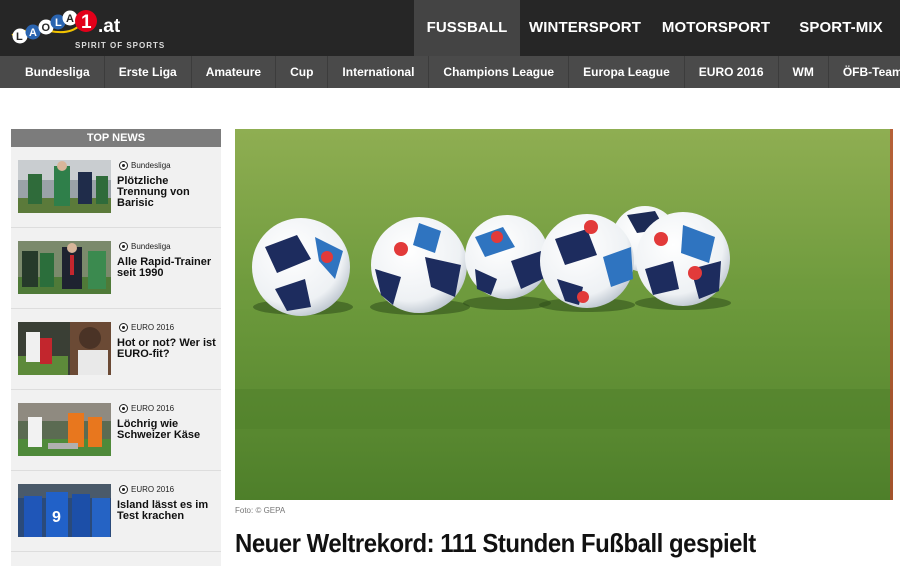 The width and height of the screenshot is (900, 566). What do you see at coordinates (234, 72) in the screenshot?
I see `subnav-amateure: Amateure` at bounding box center [234, 72].